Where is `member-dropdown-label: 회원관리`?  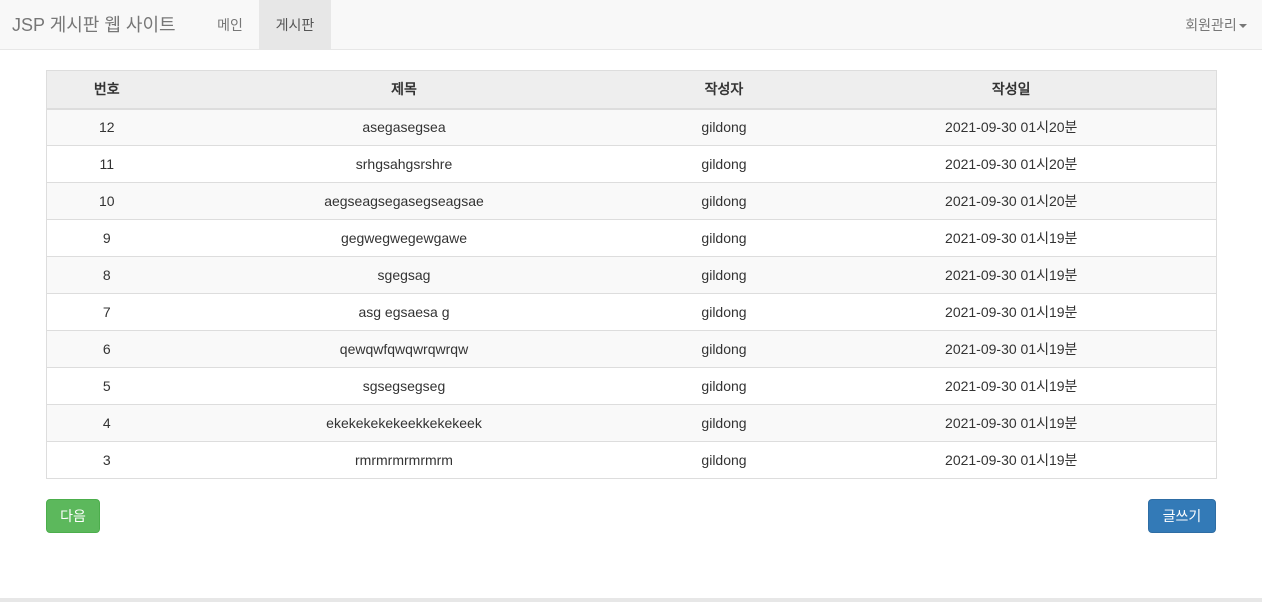 member-dropdown-label: 회원관리 is located at coordinates (1211, 25).